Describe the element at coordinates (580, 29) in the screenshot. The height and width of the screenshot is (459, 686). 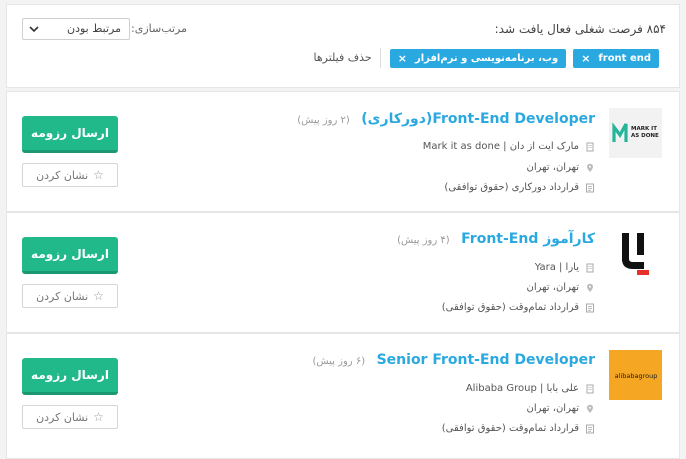
I see `results-count: ۸۵۴ فرصت شغلی فعال یافت شد:` at that location.